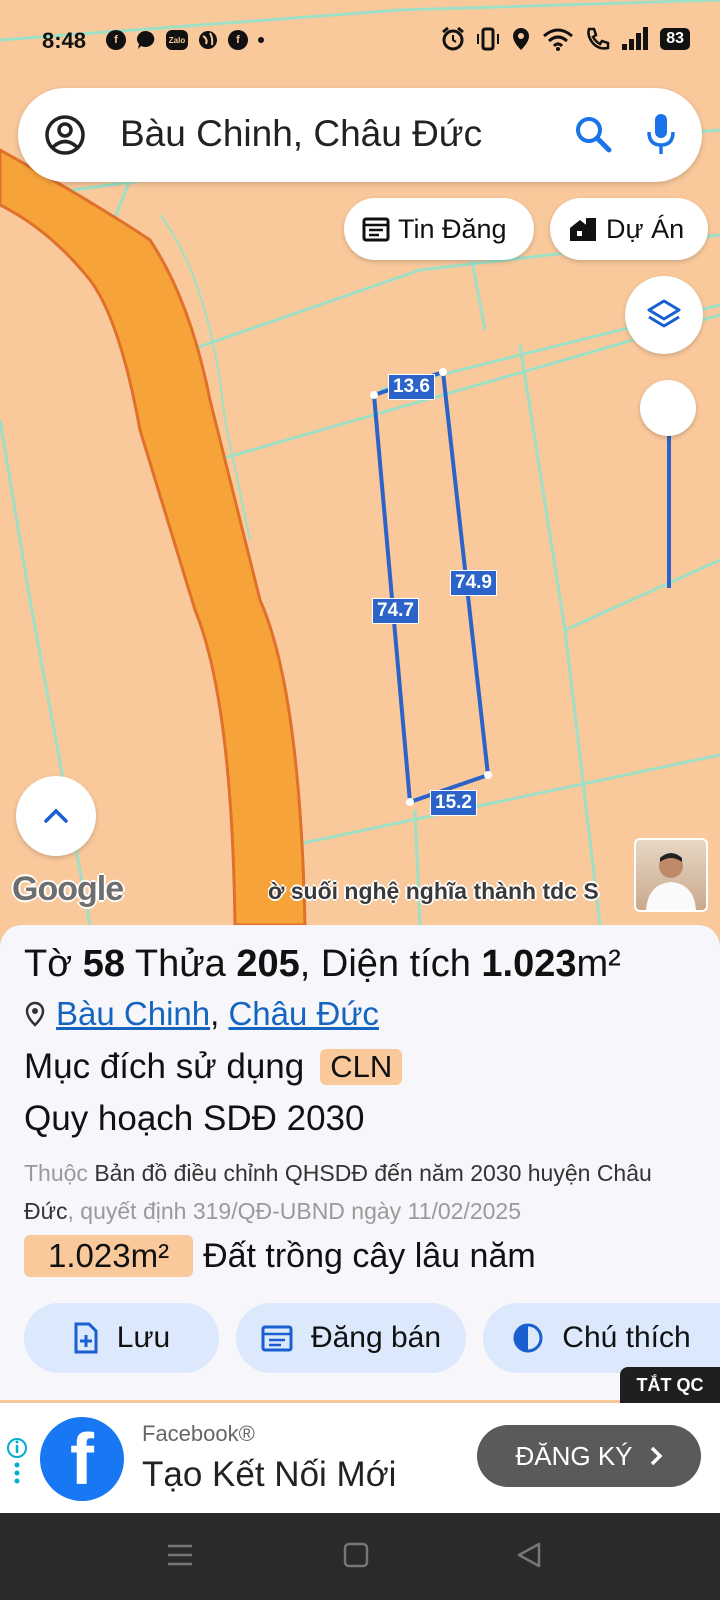 The image size is (720, 1600). What do you see at coordinates (433, 891) in the screenshot?
I see `road-label: ờ suối nghệ nghĩa thành tdc S` at bounding box center [433, 891].